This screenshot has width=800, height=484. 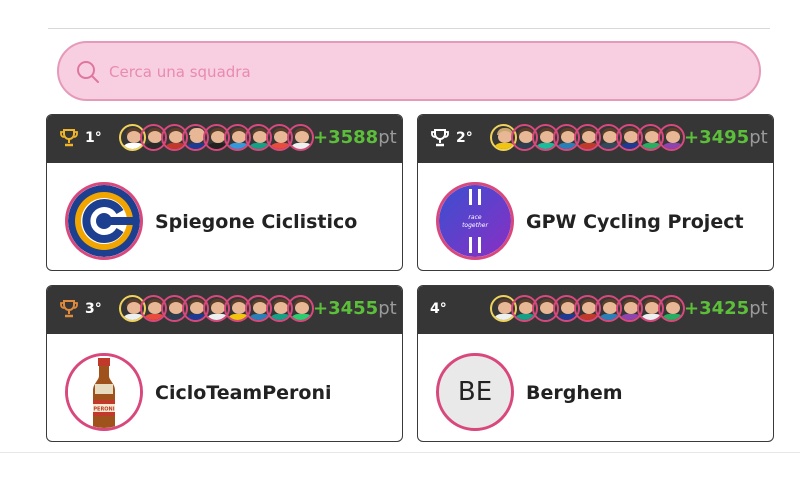 What do you see at coordinates (224, 139) in the screenshot?
I see `card-header: 1° +3588pt` at bounding box center [224, 139].